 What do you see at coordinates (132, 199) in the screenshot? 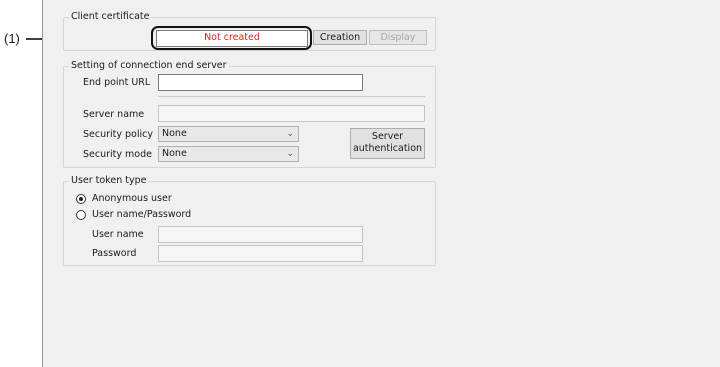
I see `anonymous-user-label: Anonymous user` at bounding box center [132, 199].